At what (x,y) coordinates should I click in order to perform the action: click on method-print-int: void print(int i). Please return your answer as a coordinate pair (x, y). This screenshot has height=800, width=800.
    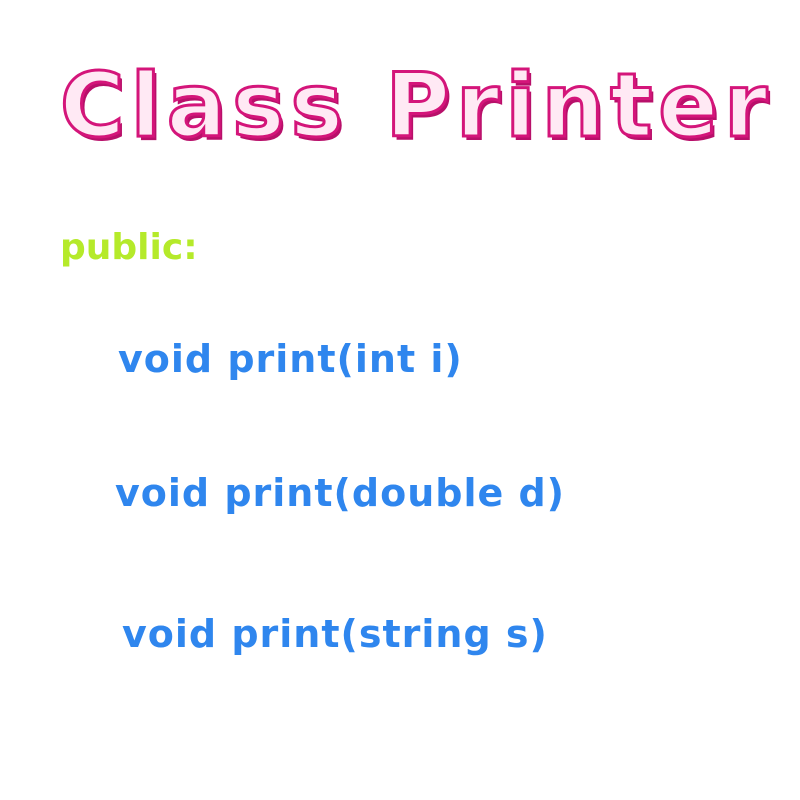
    Looking at the image, I should click on (290, 359).